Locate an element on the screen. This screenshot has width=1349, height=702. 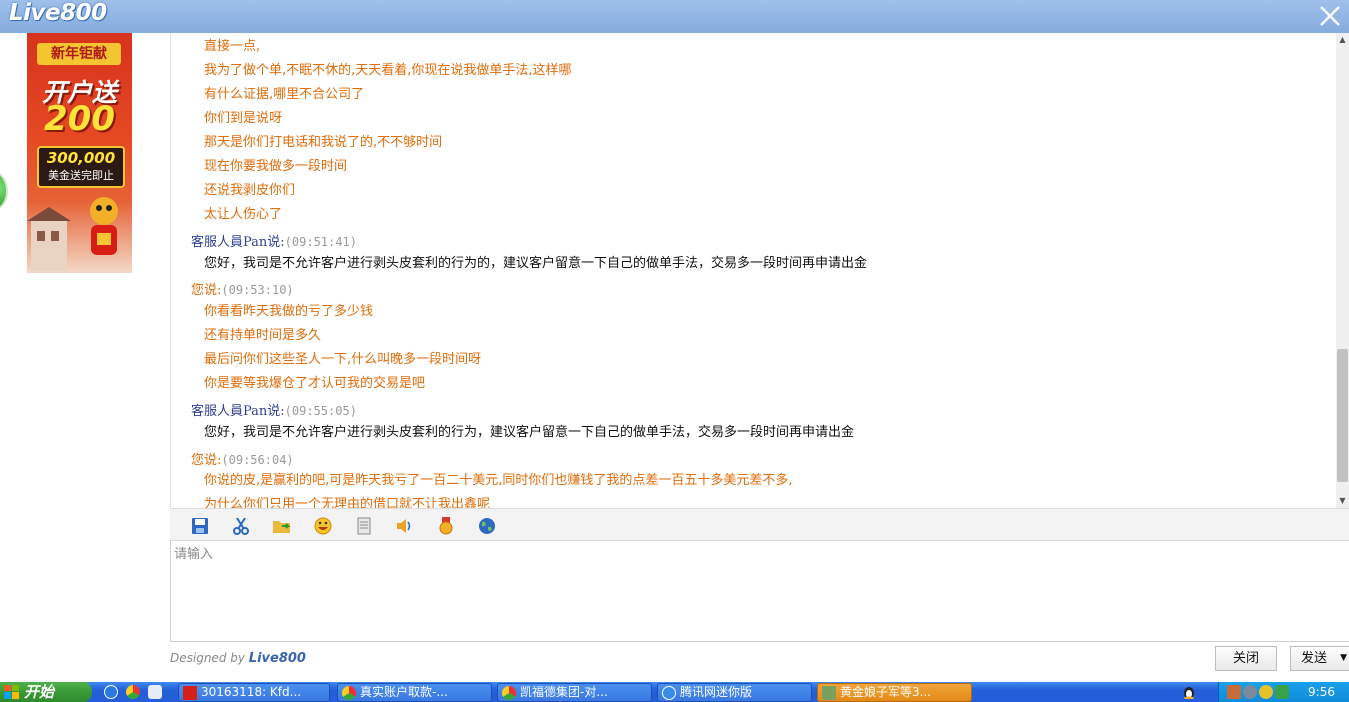
send-button: 发送 ▼ is located at coordinates (1319, 658).